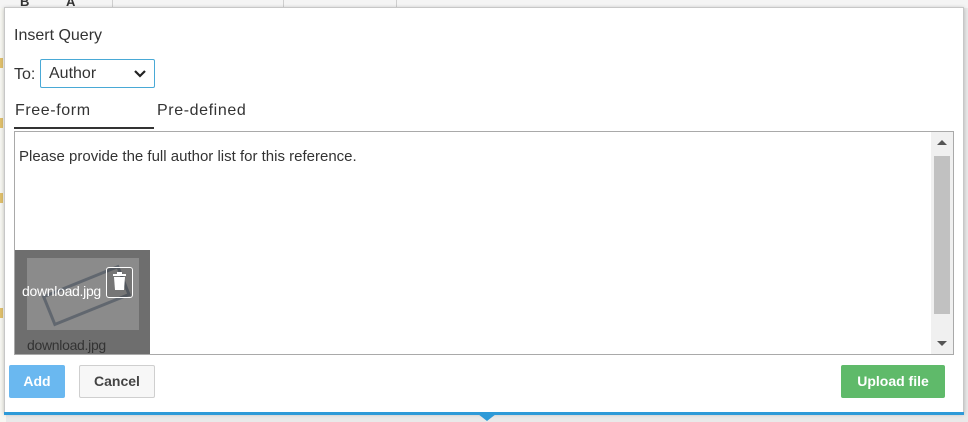  I want to click on cancel-button: Cancel, so click(117, 381).